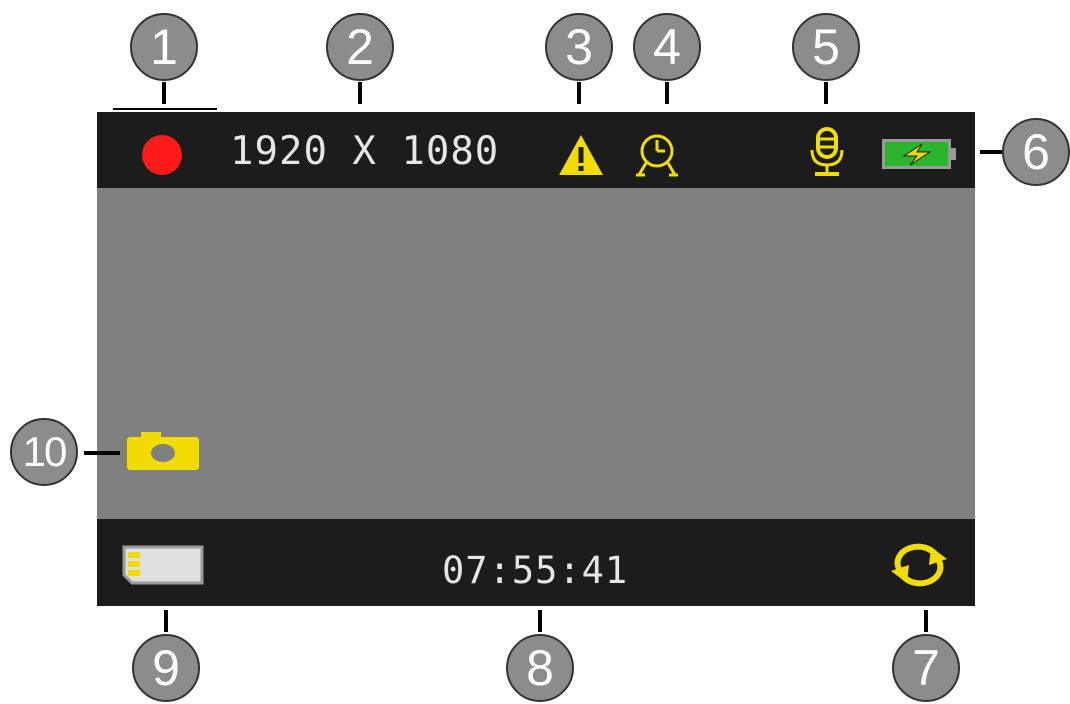  Describe the element at coordinates (44, 452) in the screenshot. I see `callout-10: 10` at that location.